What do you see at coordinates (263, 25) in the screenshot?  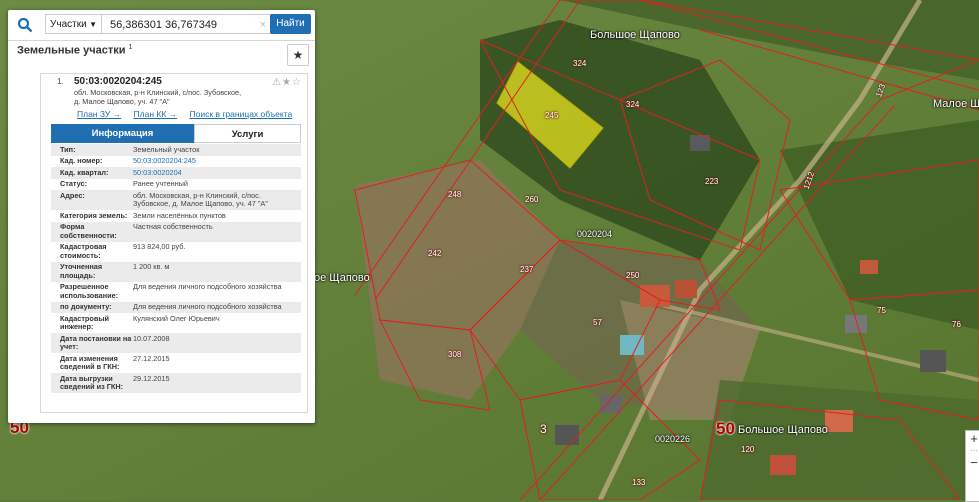 I see `clear-icon: ×` at bounding box center [263, 25].